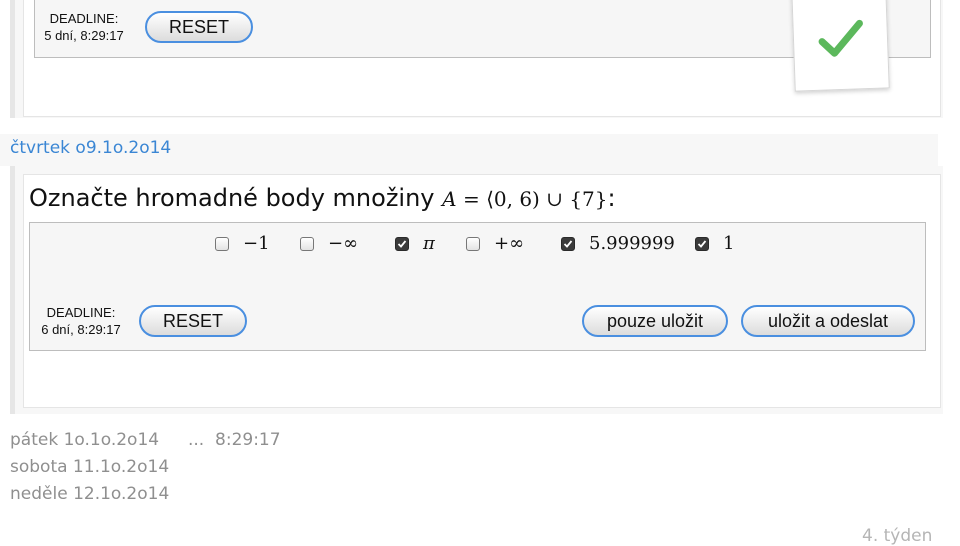 This screenshot has height=546, width=960. I want to click on current-deadline: DEADLINE: 6 dní, 8:29:17, so click(81, 321).